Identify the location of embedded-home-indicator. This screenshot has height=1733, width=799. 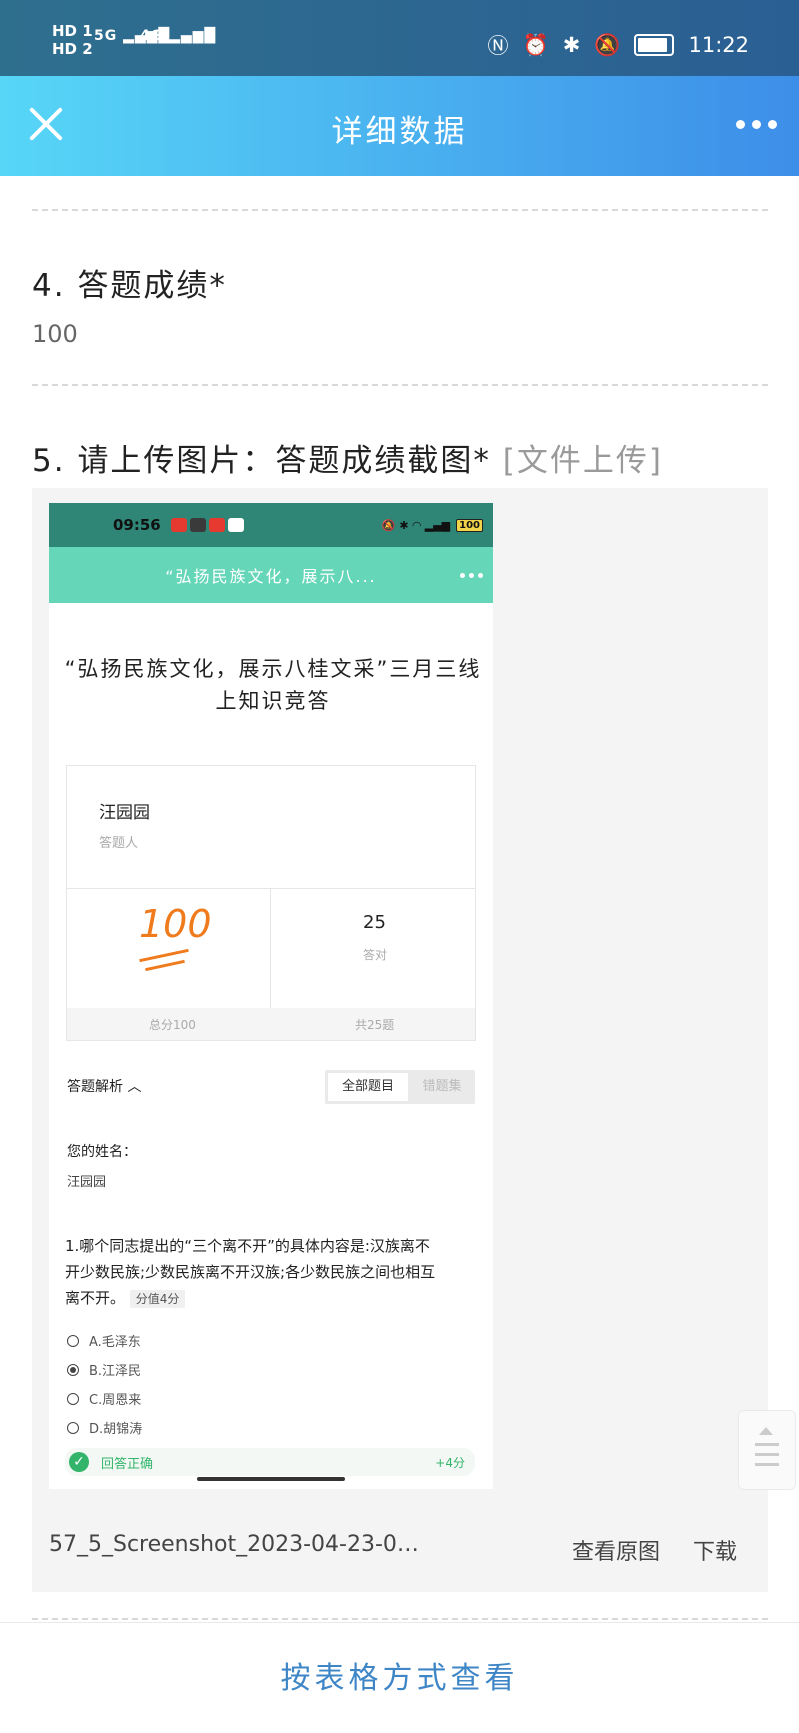
(271, 1479).